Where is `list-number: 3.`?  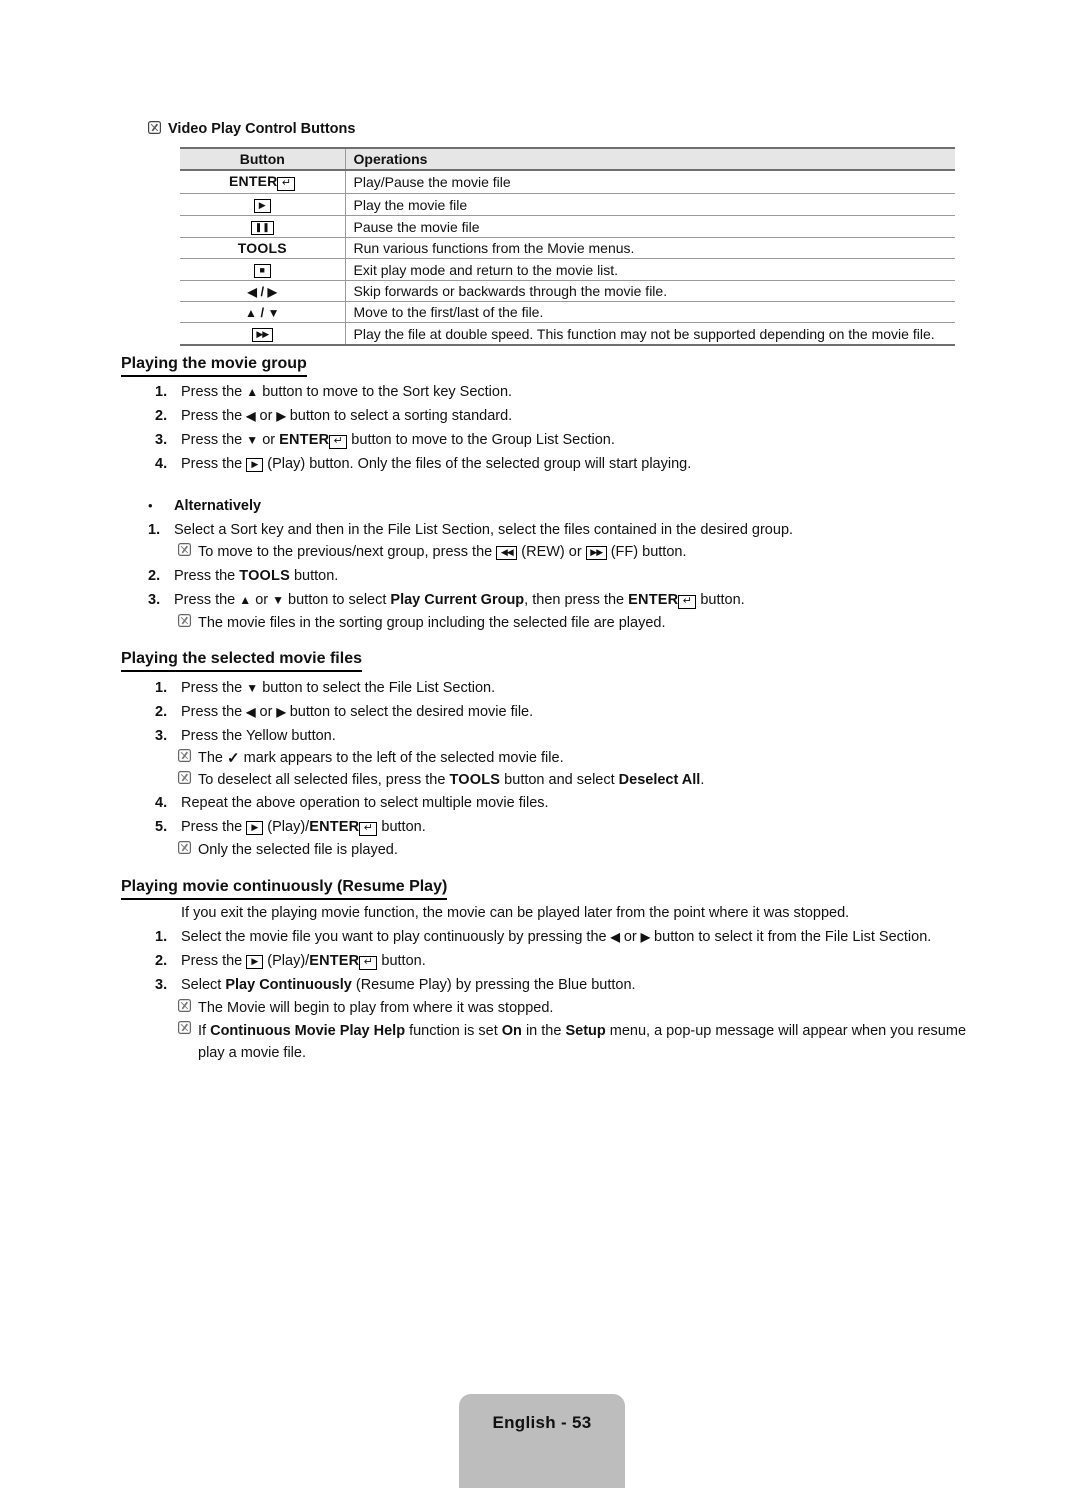 list-number: 3. is located at coordinates (161, 985).